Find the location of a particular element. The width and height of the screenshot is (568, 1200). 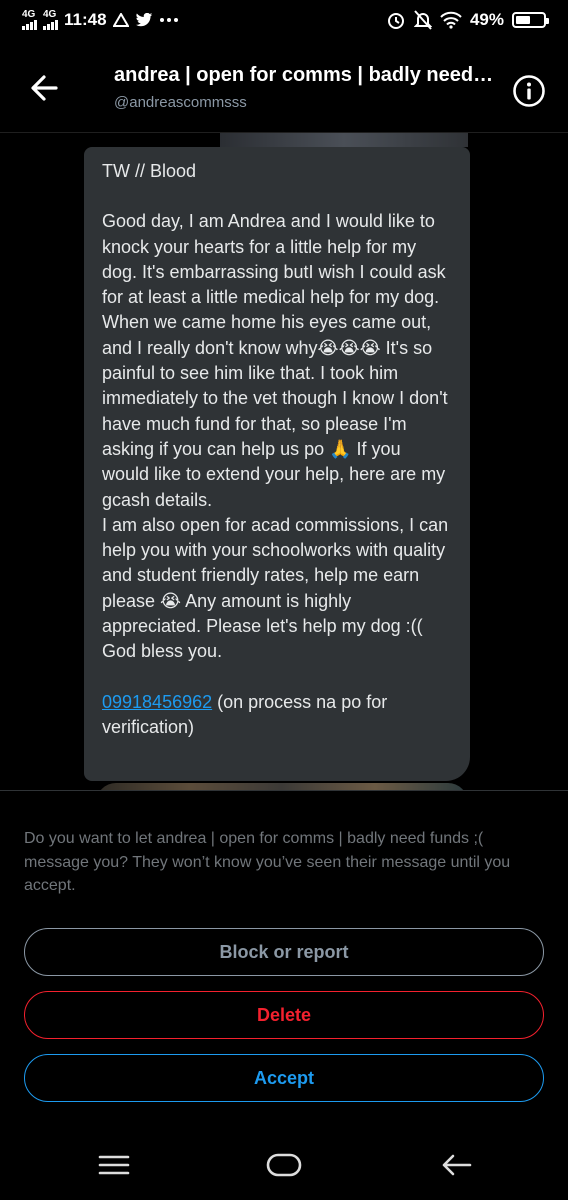

menu-icon is located at coordinates (114, 1165).